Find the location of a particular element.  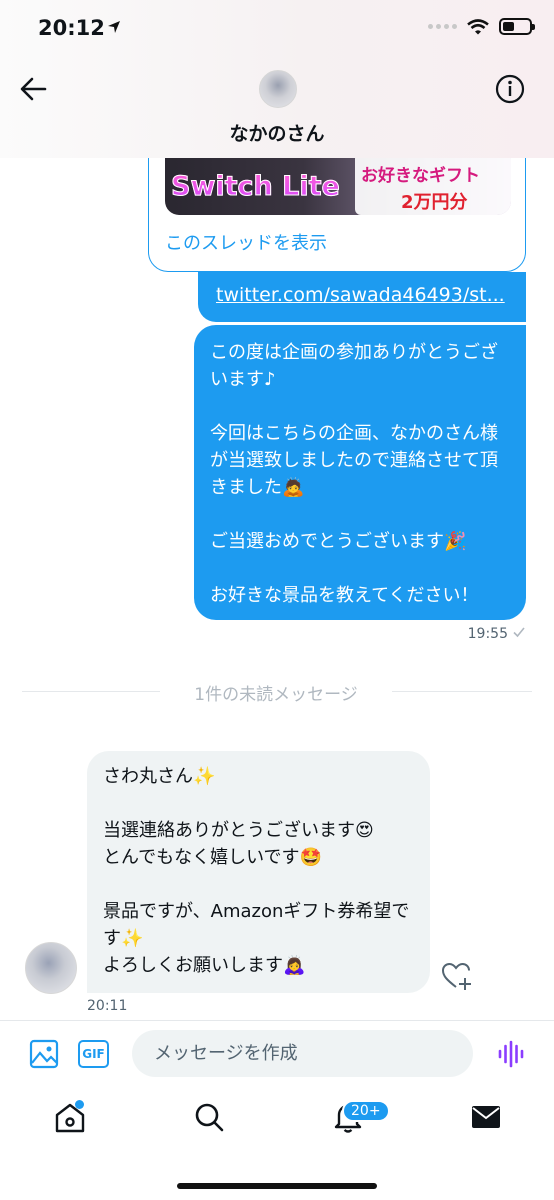

voice-icon is located at coordinates (511, 1054).